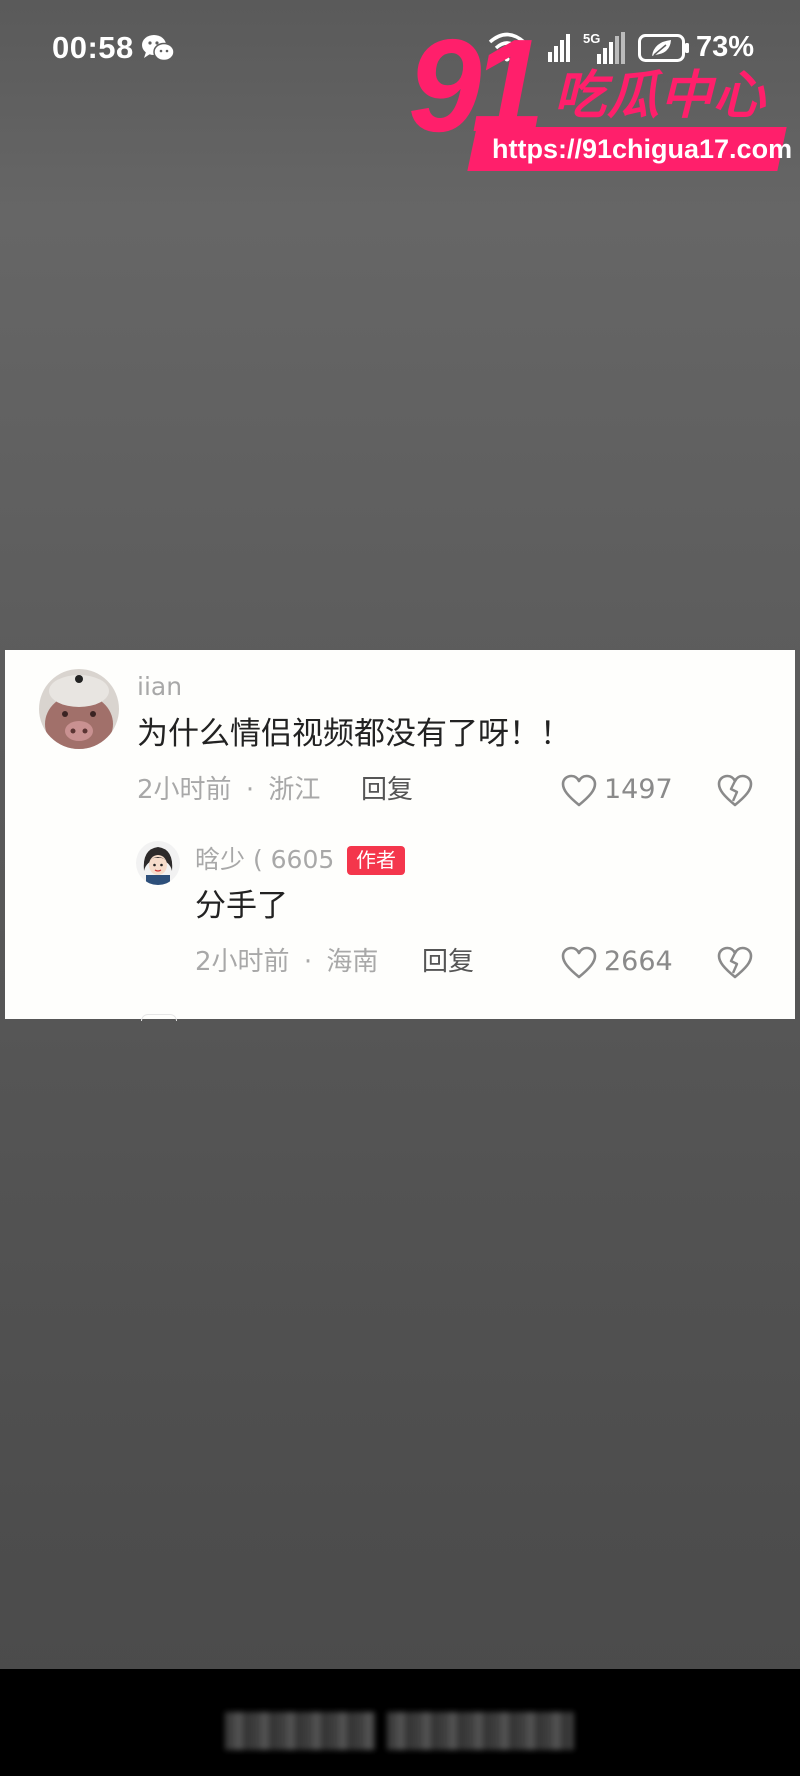 Image resolution: width=800 pixels, height=1776 pixels. I want to click on pig-avatar-image, so click(79, 709).